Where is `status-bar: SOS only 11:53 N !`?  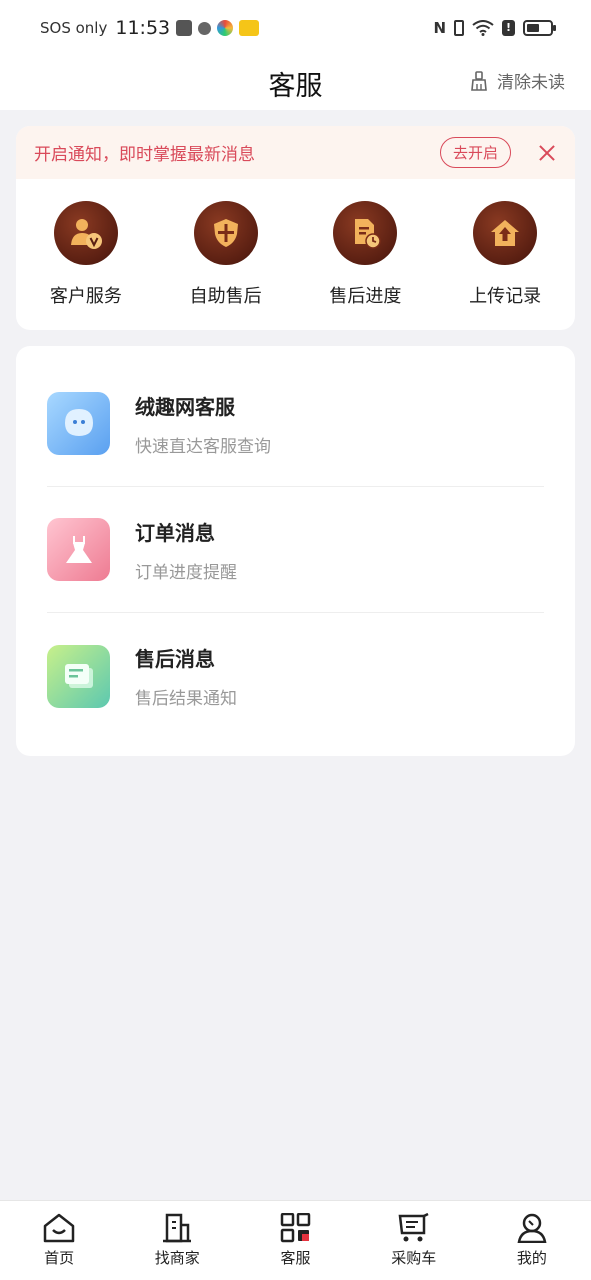
status-bar: SOS only 11:53 N ! is located at coordinates (295, 28).